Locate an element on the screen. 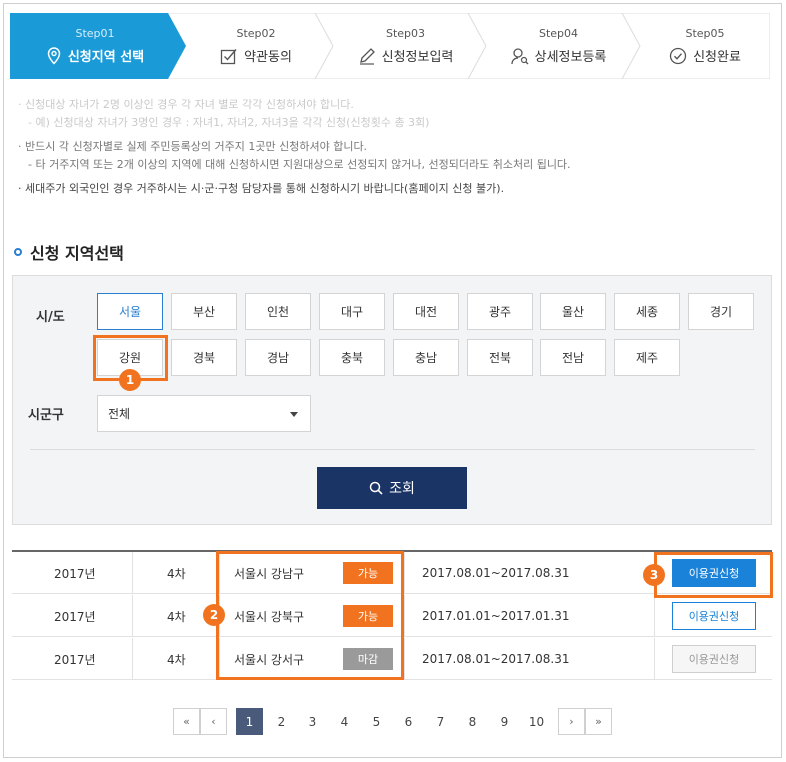 The height and width of the screenshot is (762, 786). step-1: Step01 신청지역 선택 is located at coordinates (95, 46).